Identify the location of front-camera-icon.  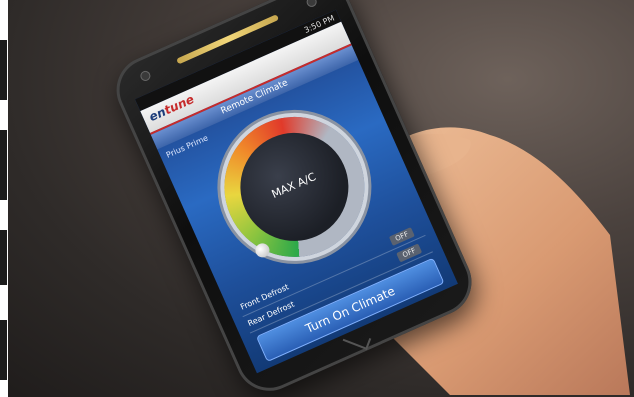
(145, 76).